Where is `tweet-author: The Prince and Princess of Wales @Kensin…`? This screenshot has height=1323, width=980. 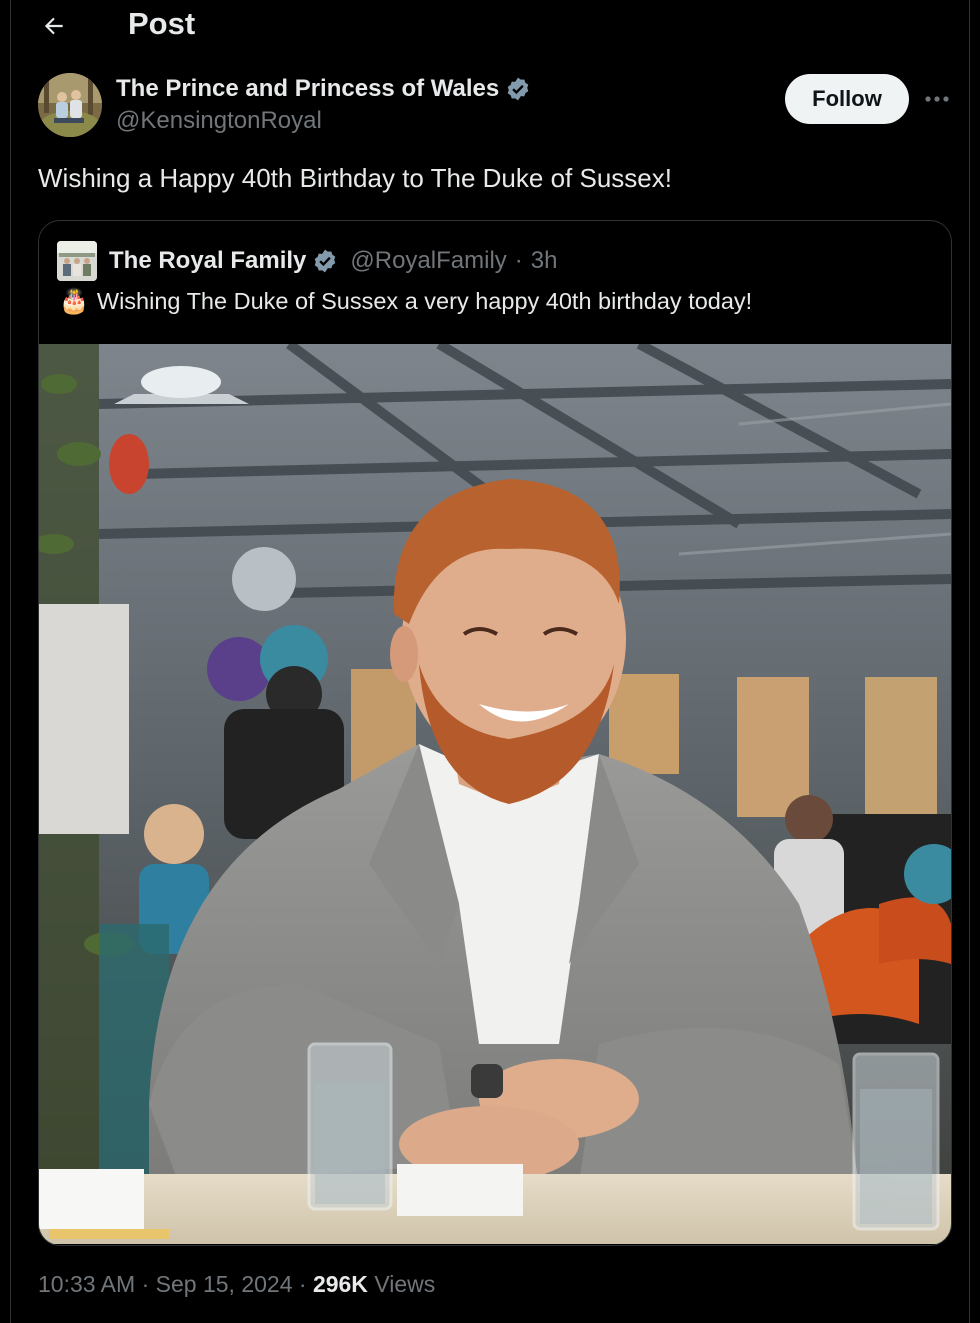
tweet-author: The Prince and Princess of Wales @Kensin… is located at coordinates (498, 108).